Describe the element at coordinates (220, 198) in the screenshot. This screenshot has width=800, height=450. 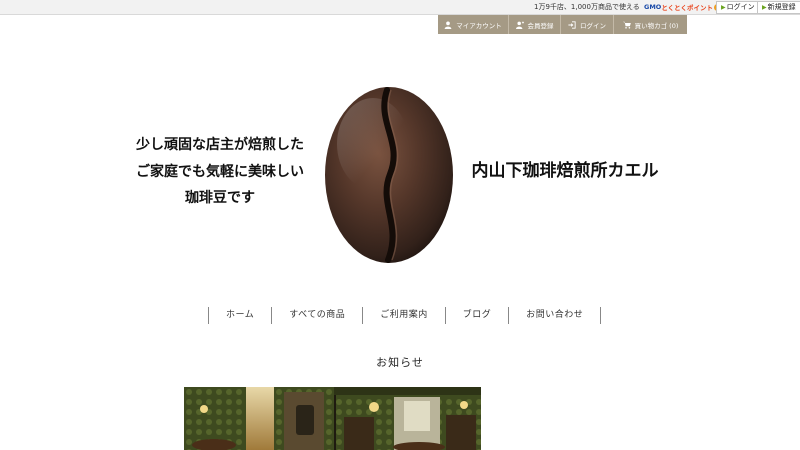
I see `tagline-line: 珈琲豆です` at that location.